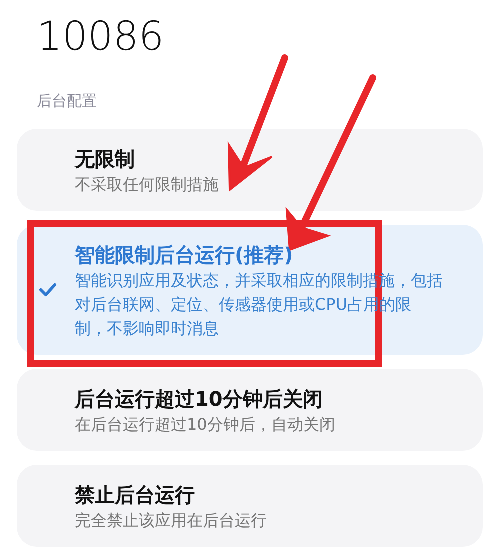 The height and width of the screenshot is (550, 500). What do you see at coordinates (135, 495) in the screenshot?
I see `option-title: 禁止后台运行` at bounding box center [135, 495].